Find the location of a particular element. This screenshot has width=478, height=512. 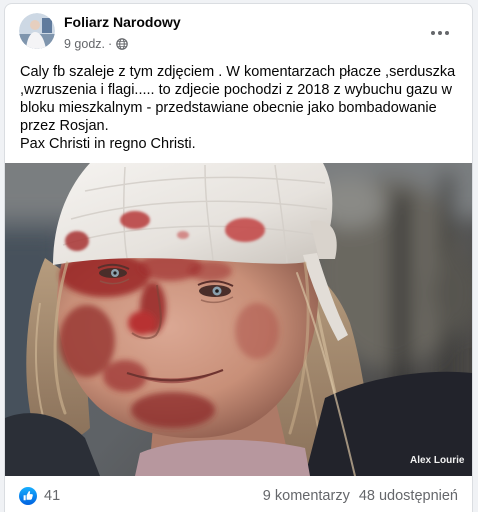

reactions-summary: 41 is located at coordinates (39, 496).